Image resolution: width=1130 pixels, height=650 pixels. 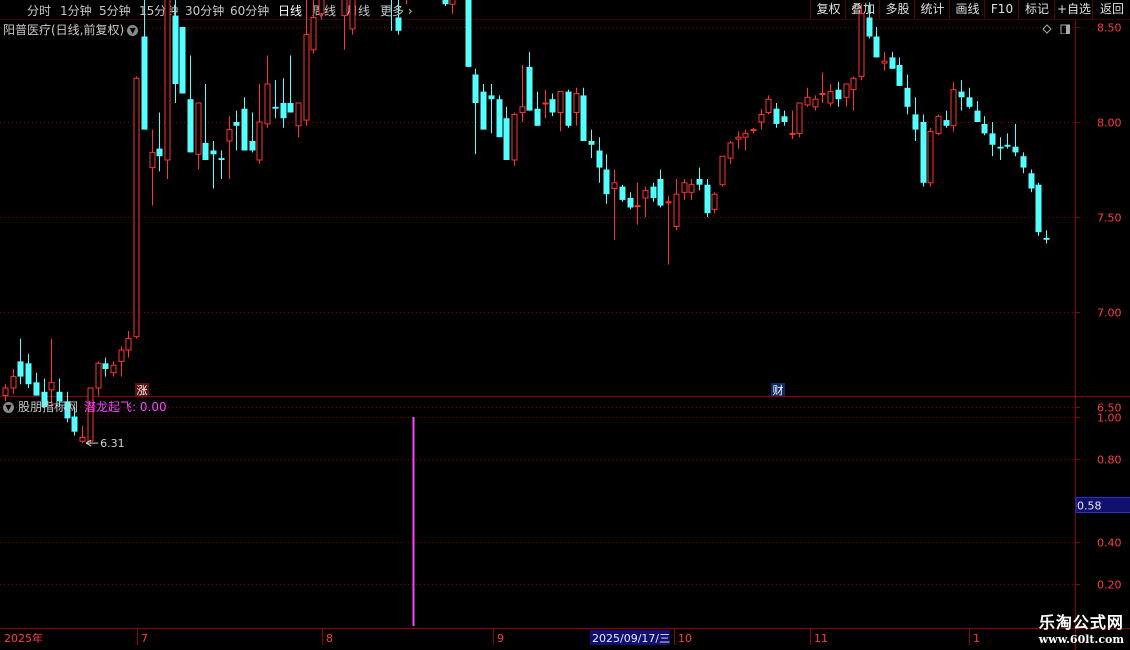 I want to click on stock-title-bar: 阳普医疗(日线,前复权) ▼, so click(x=71, y=29).